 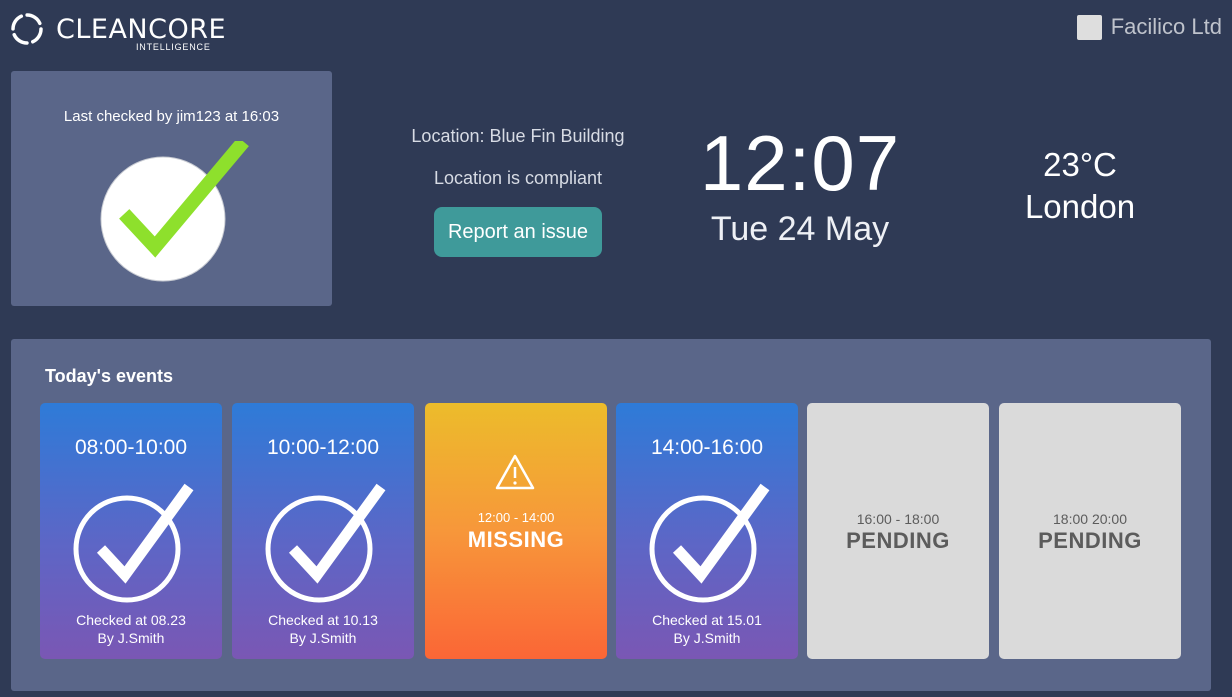 I want to click on event-card-pending: 18:00 20:00 PENDING, so click(x=1090, y=531).